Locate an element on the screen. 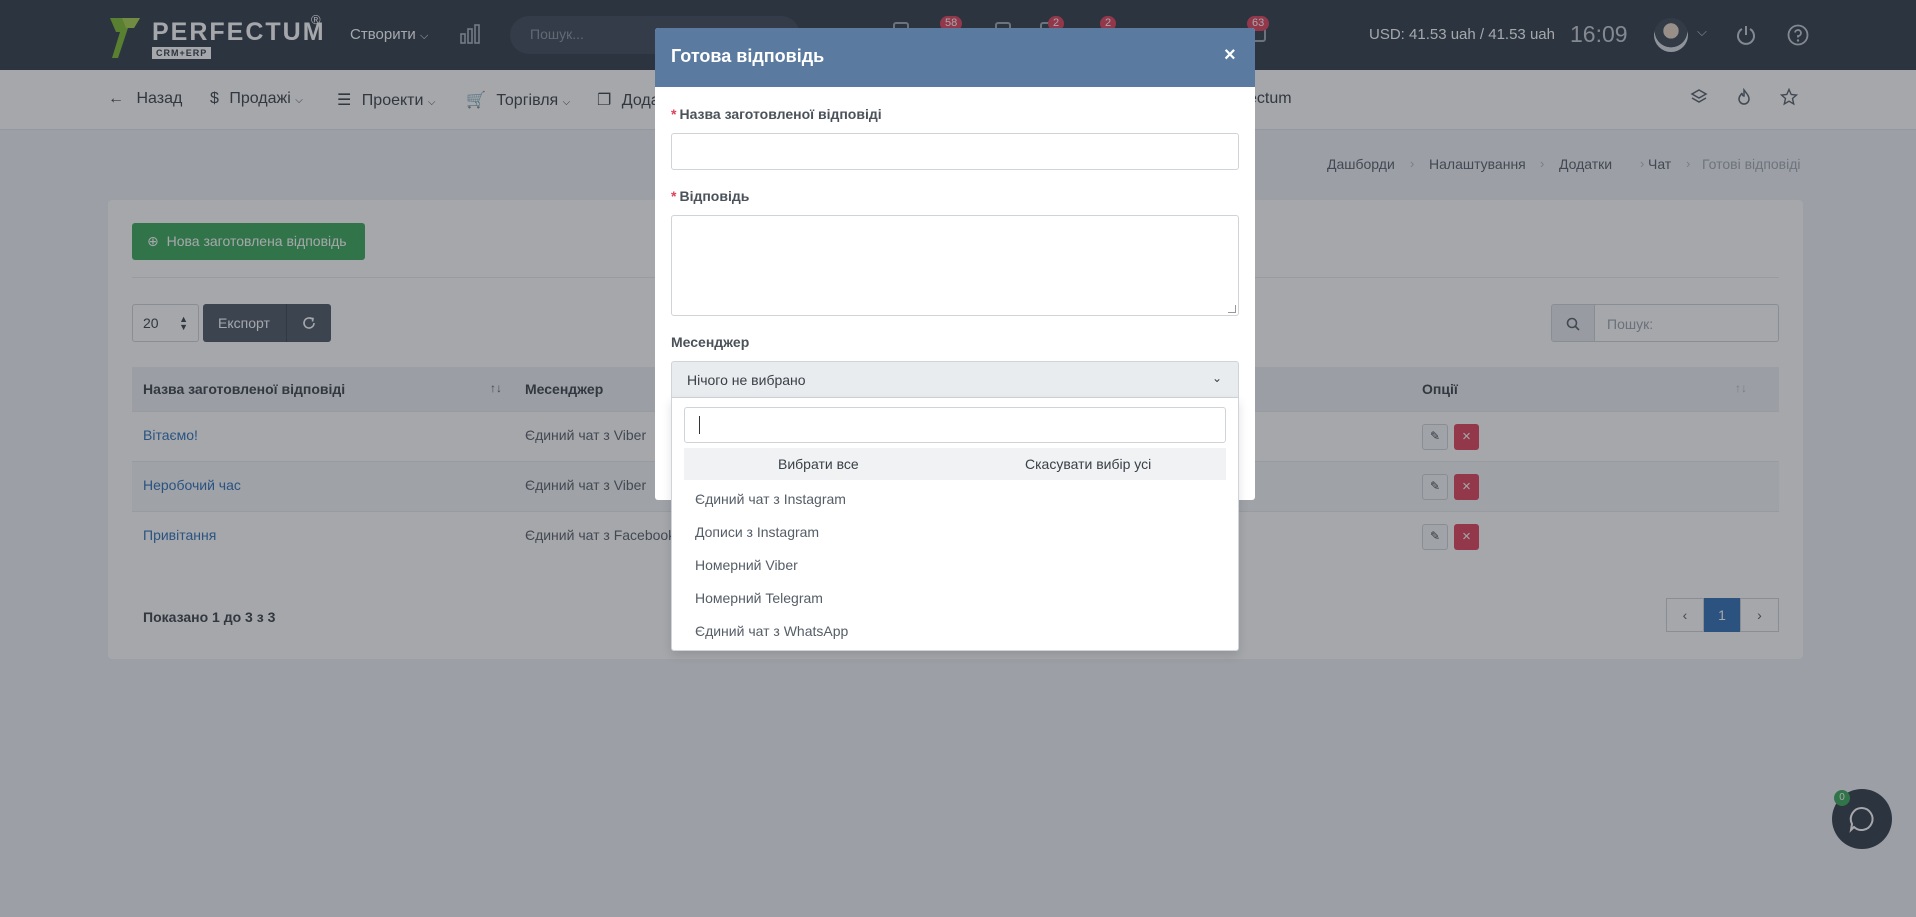 This screenshot has height=917, width=1916. dropdown-option: Єдиний чат з Instagram is located at coordinates (770, 499).